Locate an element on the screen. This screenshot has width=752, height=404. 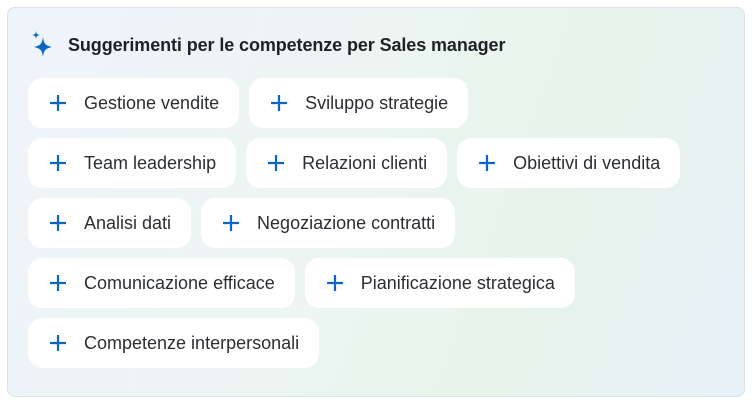
sparkle-icon is located at coordinates (42, 44).